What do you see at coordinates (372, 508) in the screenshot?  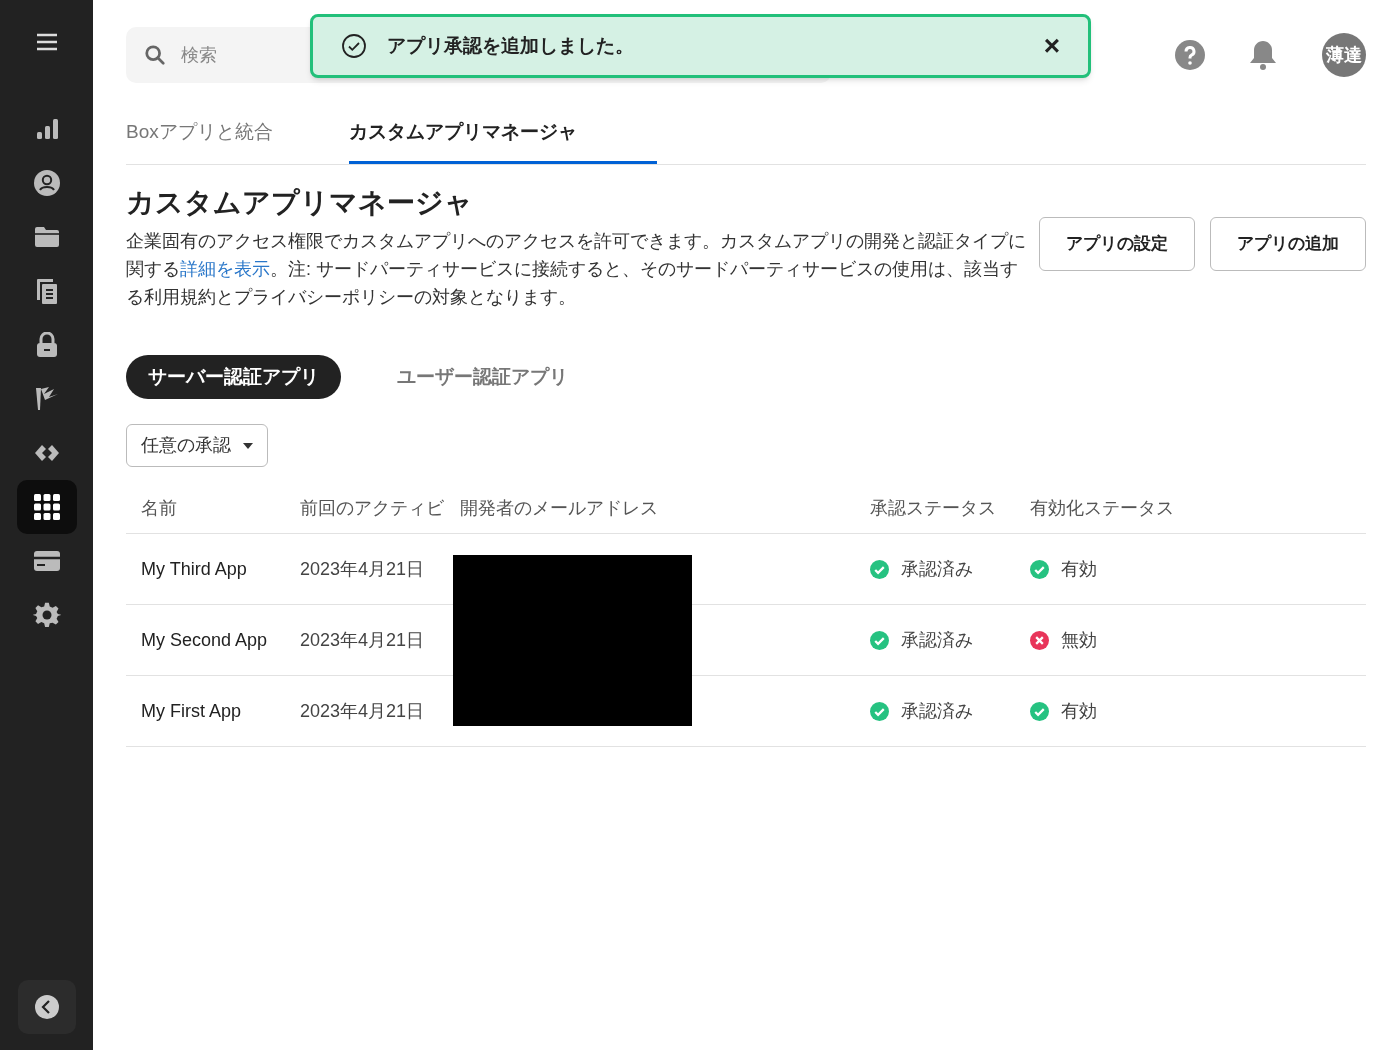 I see `column-header: 前回のアクティビ` at bounding box center [372, 508].